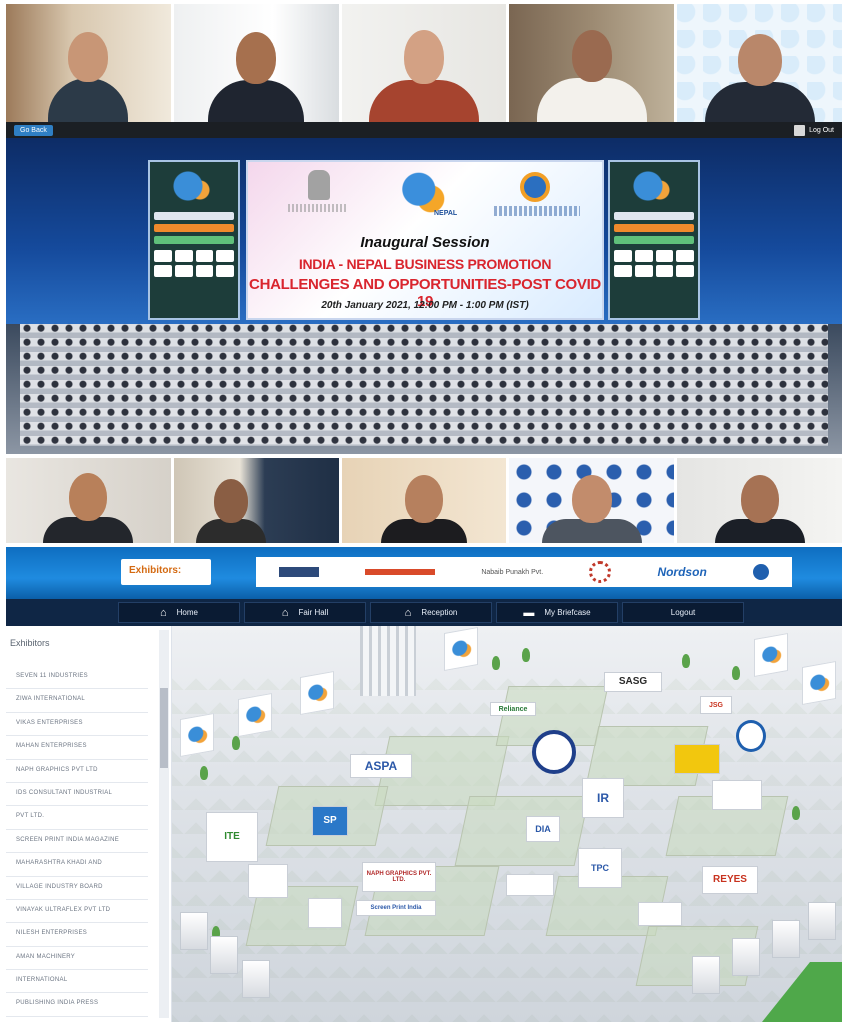 Image resolution: width=848 pixels, height=1023 pixels. I want to click on side-screen-right, so click(654, 240).